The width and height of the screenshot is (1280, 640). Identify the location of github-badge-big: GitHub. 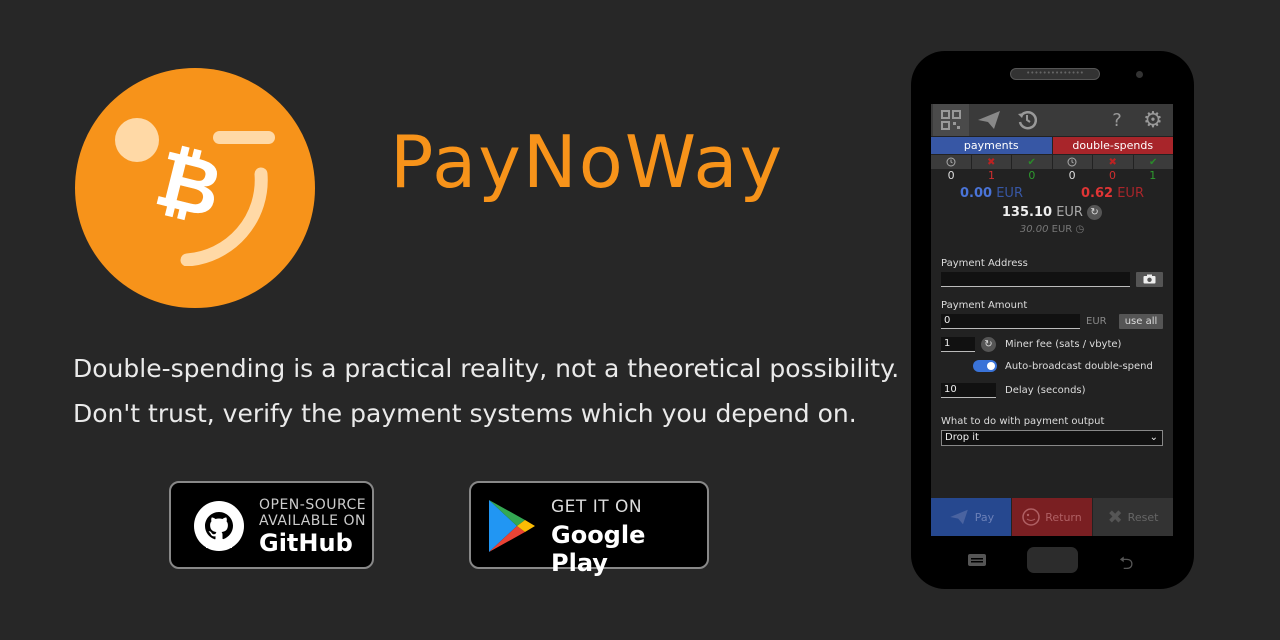
(306, 543).